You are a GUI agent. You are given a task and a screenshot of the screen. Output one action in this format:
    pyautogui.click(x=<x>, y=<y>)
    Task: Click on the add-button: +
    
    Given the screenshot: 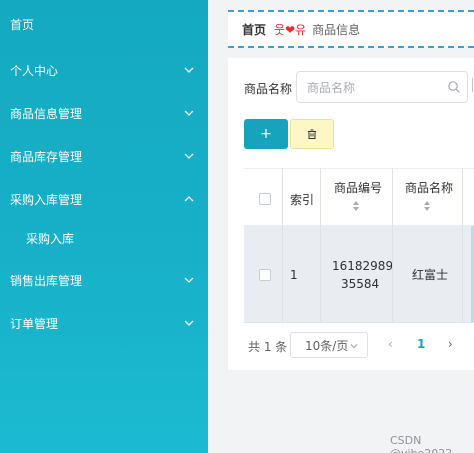 What is the action you would take?
    pyautogui.click(x=266, y=134)
    